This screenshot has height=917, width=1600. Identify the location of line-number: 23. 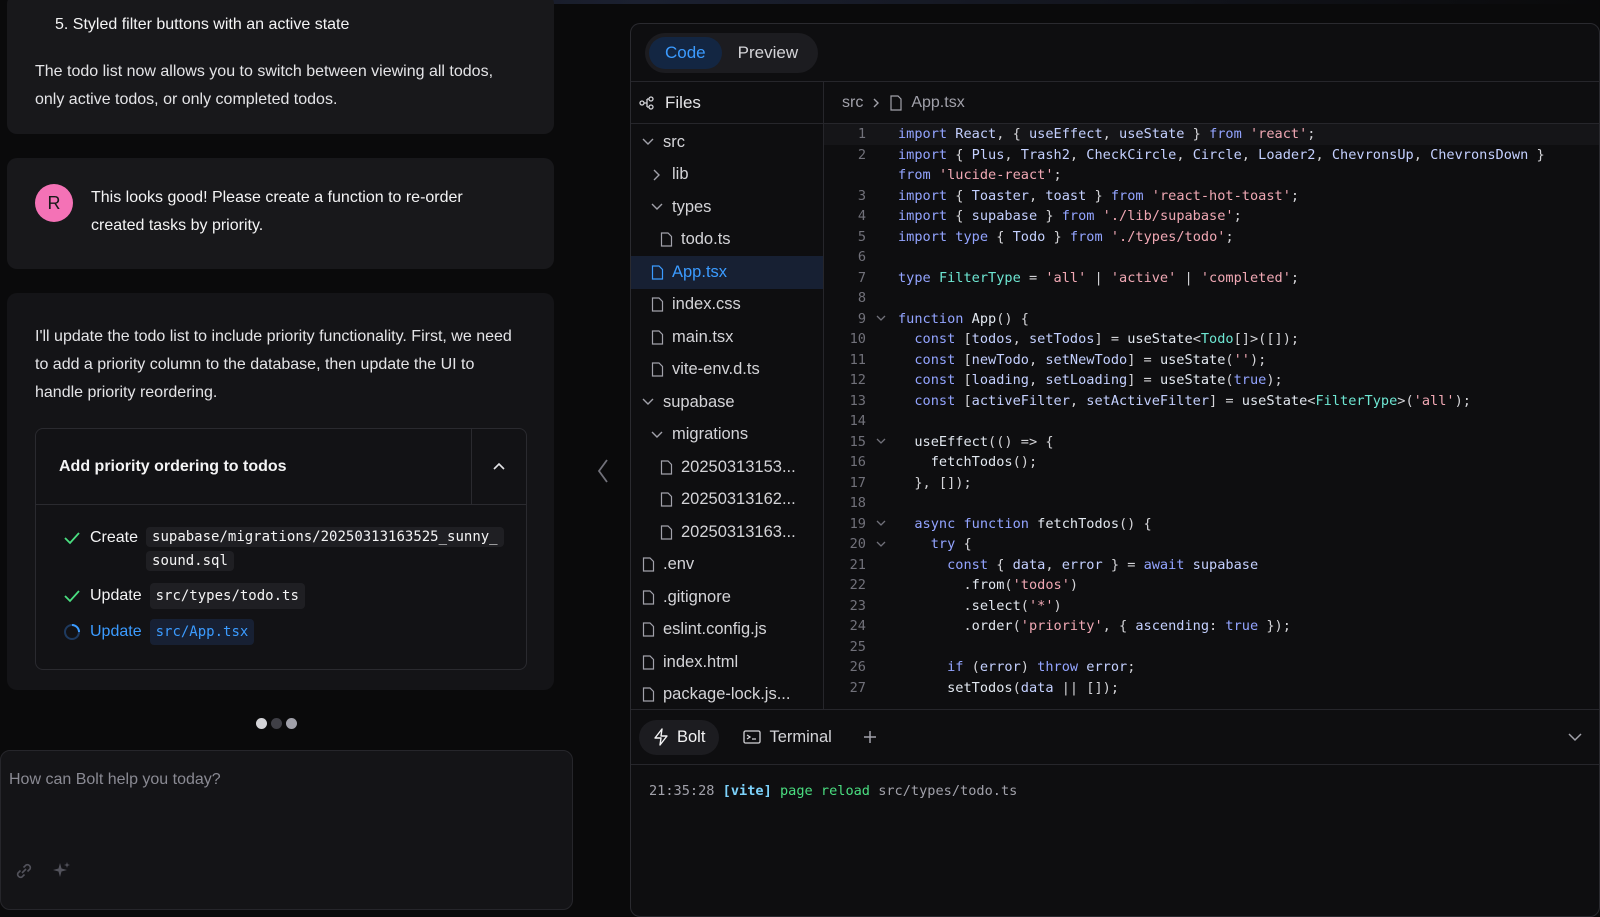
(857, 605).